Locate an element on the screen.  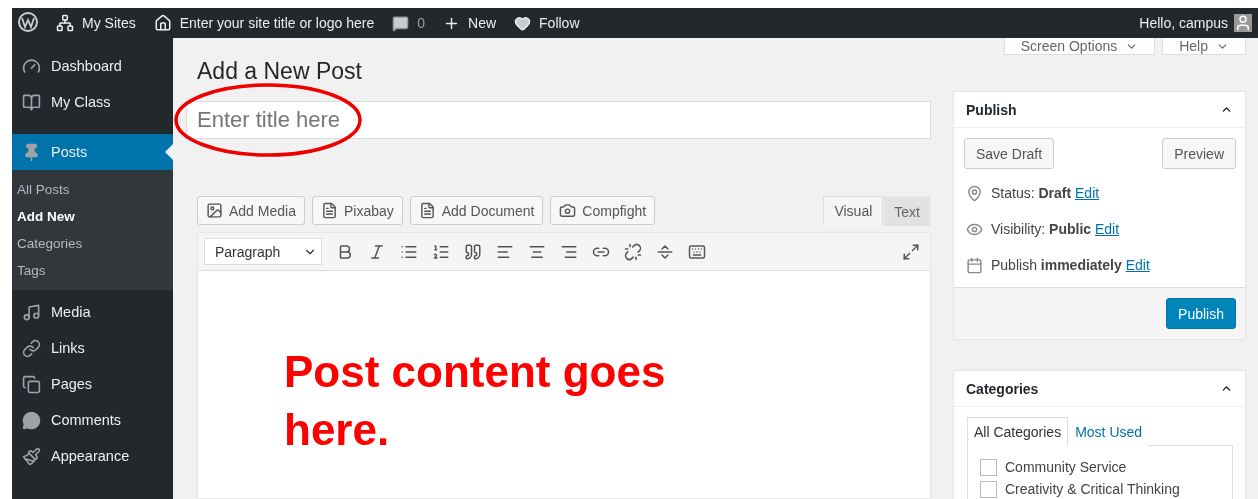
editor-tab: Text is located at coordinates (907, 211).